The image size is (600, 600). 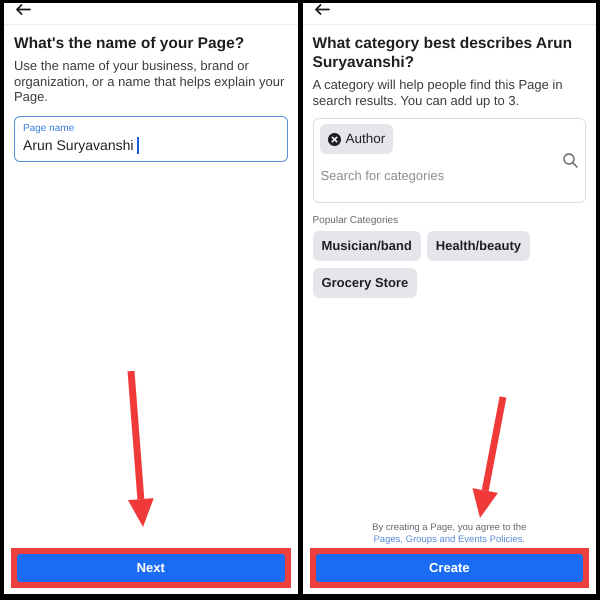 I want to click on section-label: Popular Categories, so click(x=355, y=221).